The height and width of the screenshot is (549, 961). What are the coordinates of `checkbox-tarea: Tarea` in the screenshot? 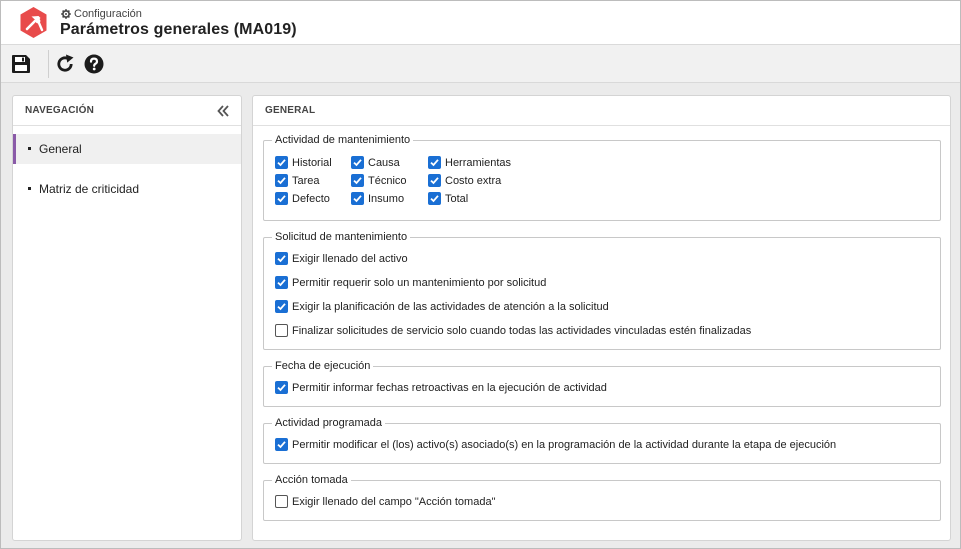 It's located at (297, 180).